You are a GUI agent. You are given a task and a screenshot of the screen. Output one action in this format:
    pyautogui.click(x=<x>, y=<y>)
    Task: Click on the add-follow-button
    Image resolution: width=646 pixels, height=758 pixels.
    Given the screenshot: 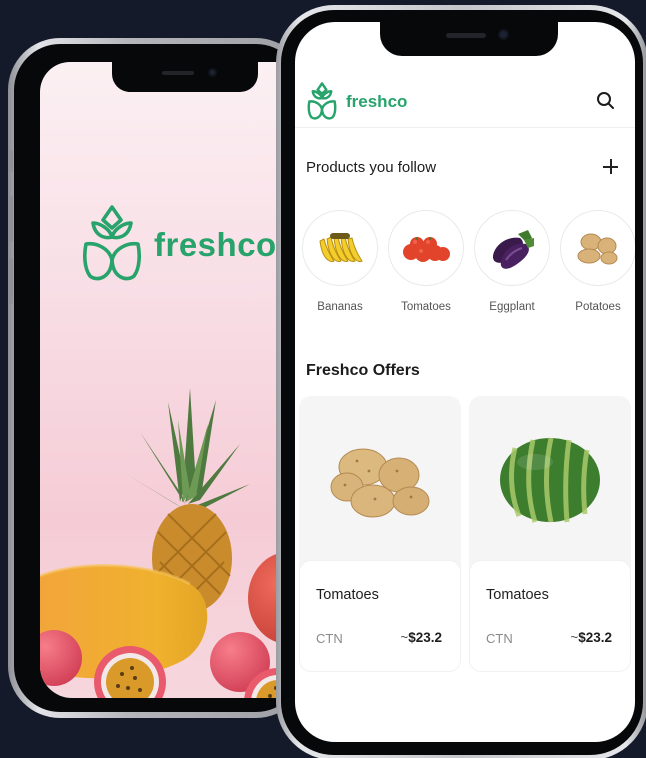 What is the action you would take?
    pyautogui.click(x=611, y=167)
    